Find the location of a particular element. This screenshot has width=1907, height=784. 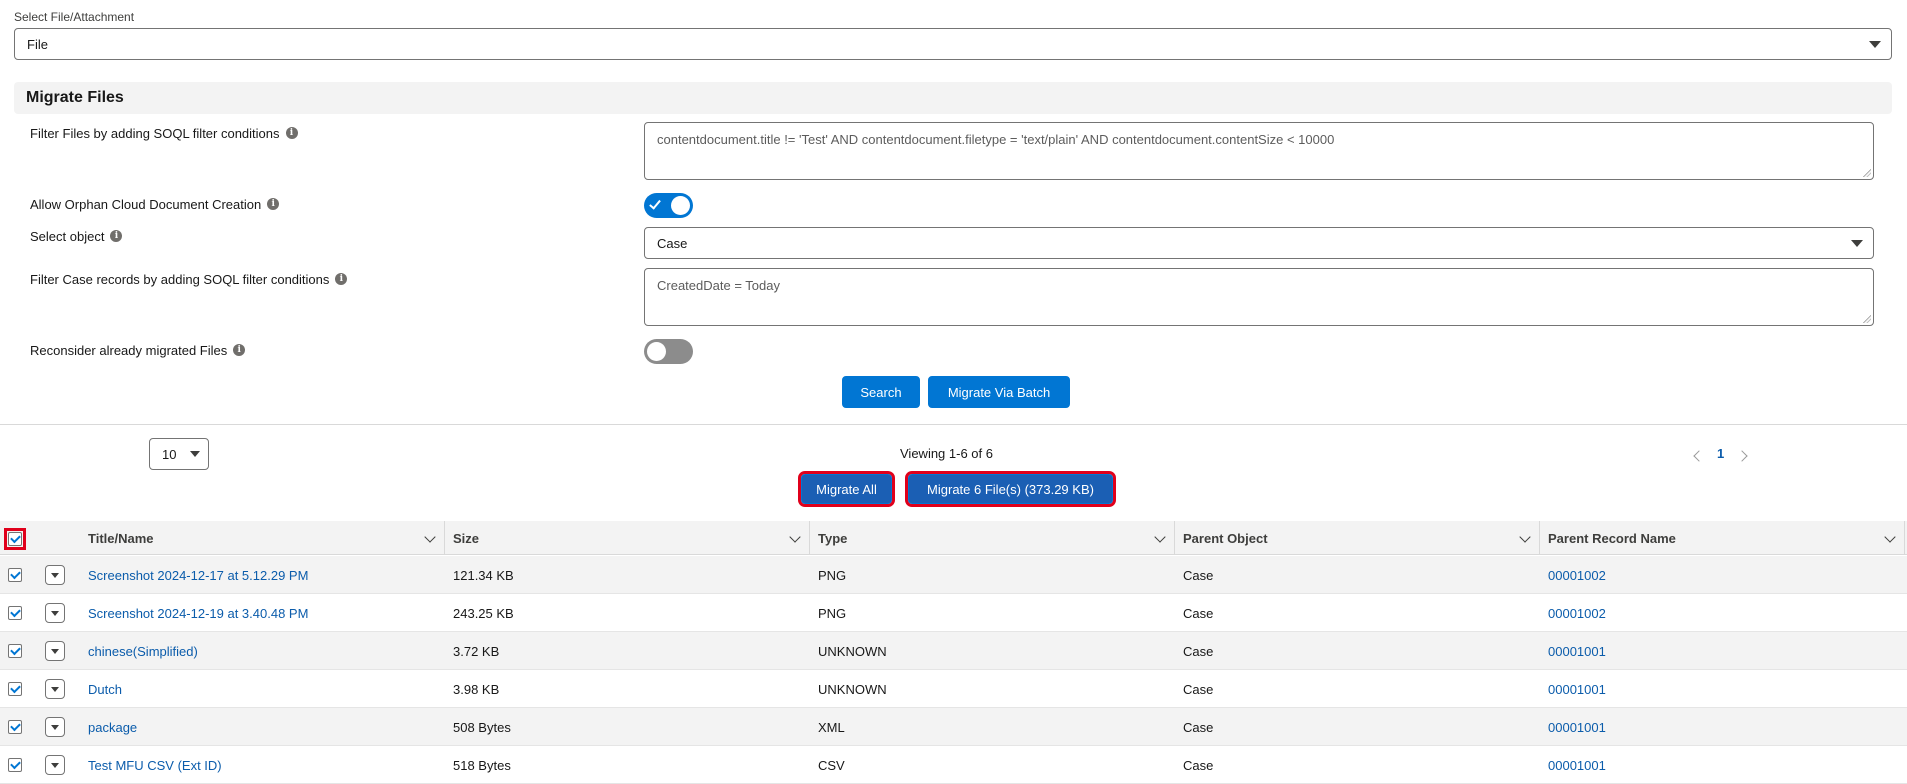

row-title-link: Test MFU CSV (Ext ID) is located at coordinates (155, 765).